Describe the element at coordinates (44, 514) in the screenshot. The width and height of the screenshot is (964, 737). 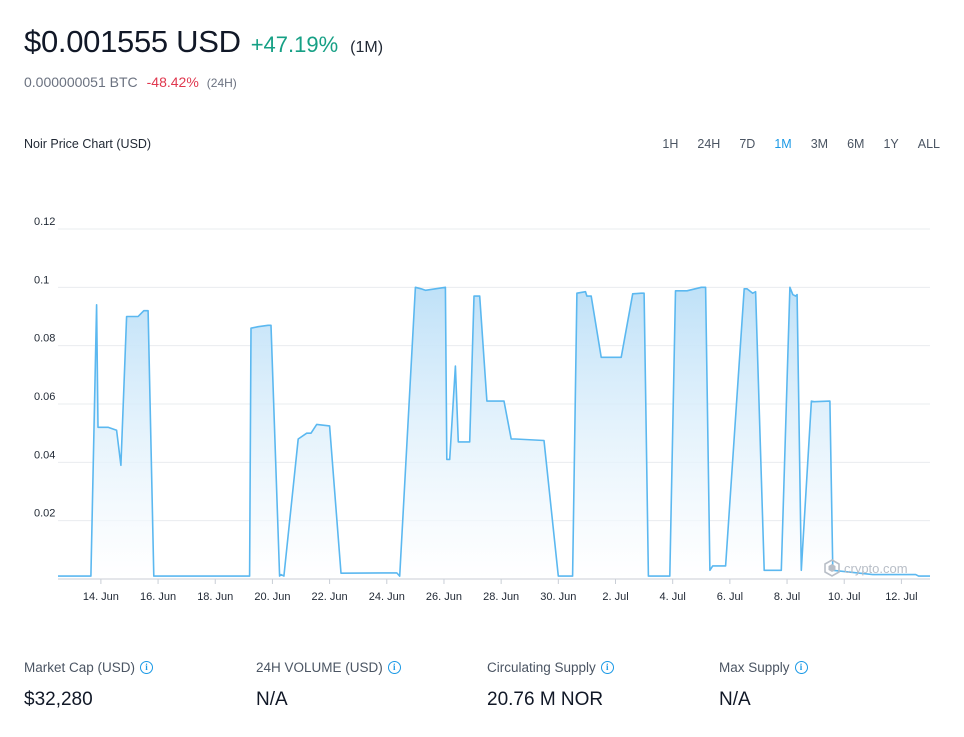
I see `y-tick-label: 0.02` at that location.